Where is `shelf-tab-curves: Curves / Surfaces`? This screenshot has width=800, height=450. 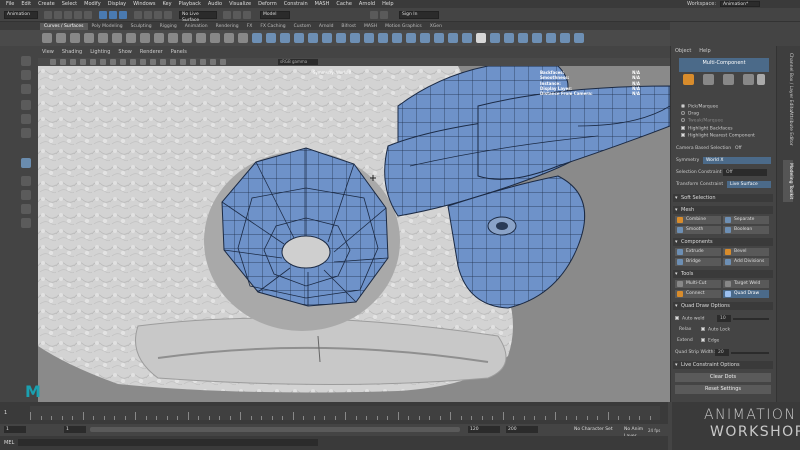 shelf-tab-curves: Curves / Surfaces is located at coordinates (64, 26).